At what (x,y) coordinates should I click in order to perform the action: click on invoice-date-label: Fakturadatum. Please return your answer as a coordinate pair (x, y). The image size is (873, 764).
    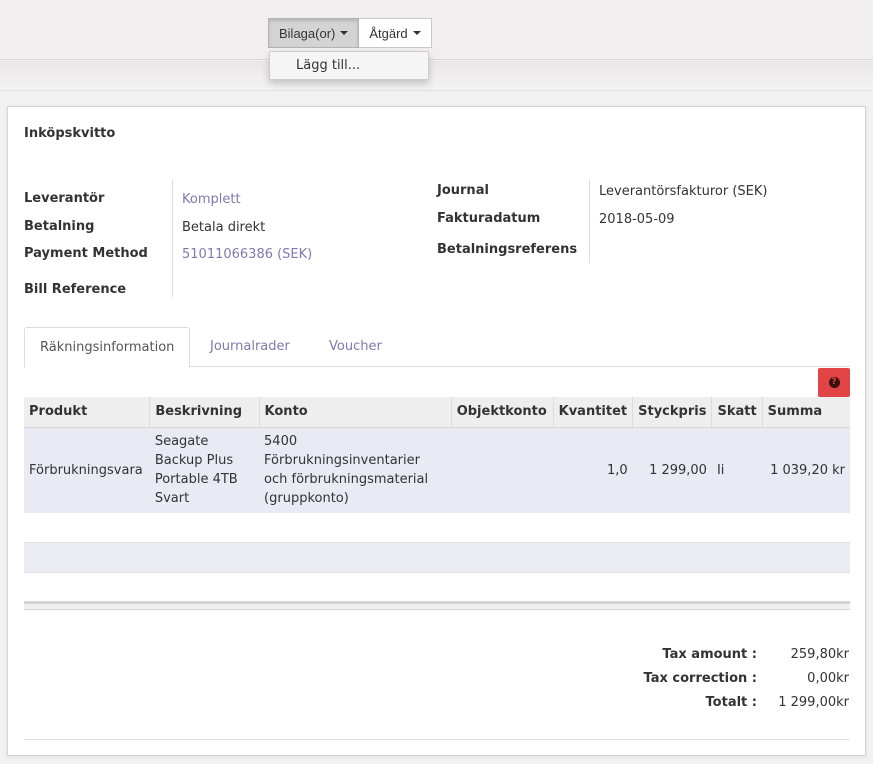
    Looking at the image, I should click on (489, 218).